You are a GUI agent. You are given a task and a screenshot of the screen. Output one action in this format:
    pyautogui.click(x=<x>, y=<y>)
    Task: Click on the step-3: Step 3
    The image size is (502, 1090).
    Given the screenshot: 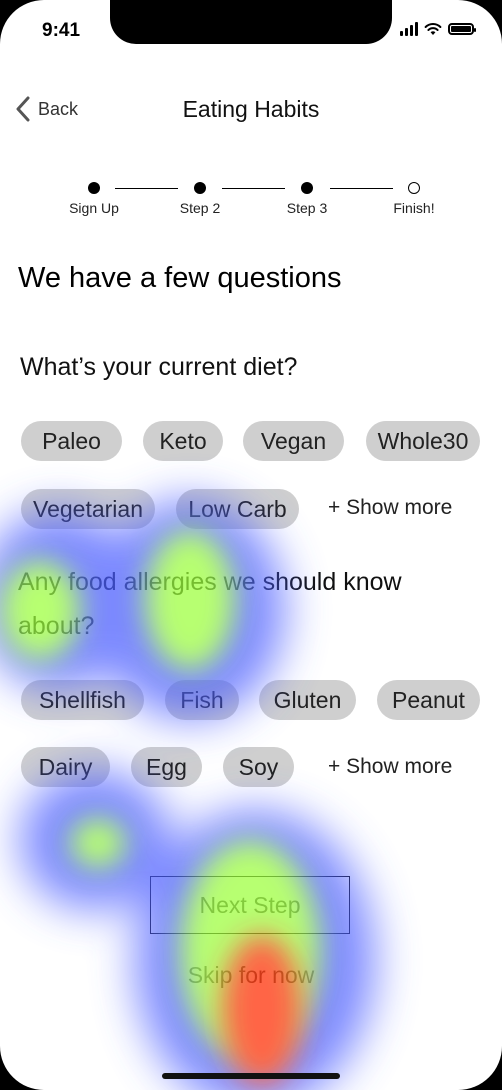 What is the action you would take?
    pyautogui.click(x=307, y=197)
    